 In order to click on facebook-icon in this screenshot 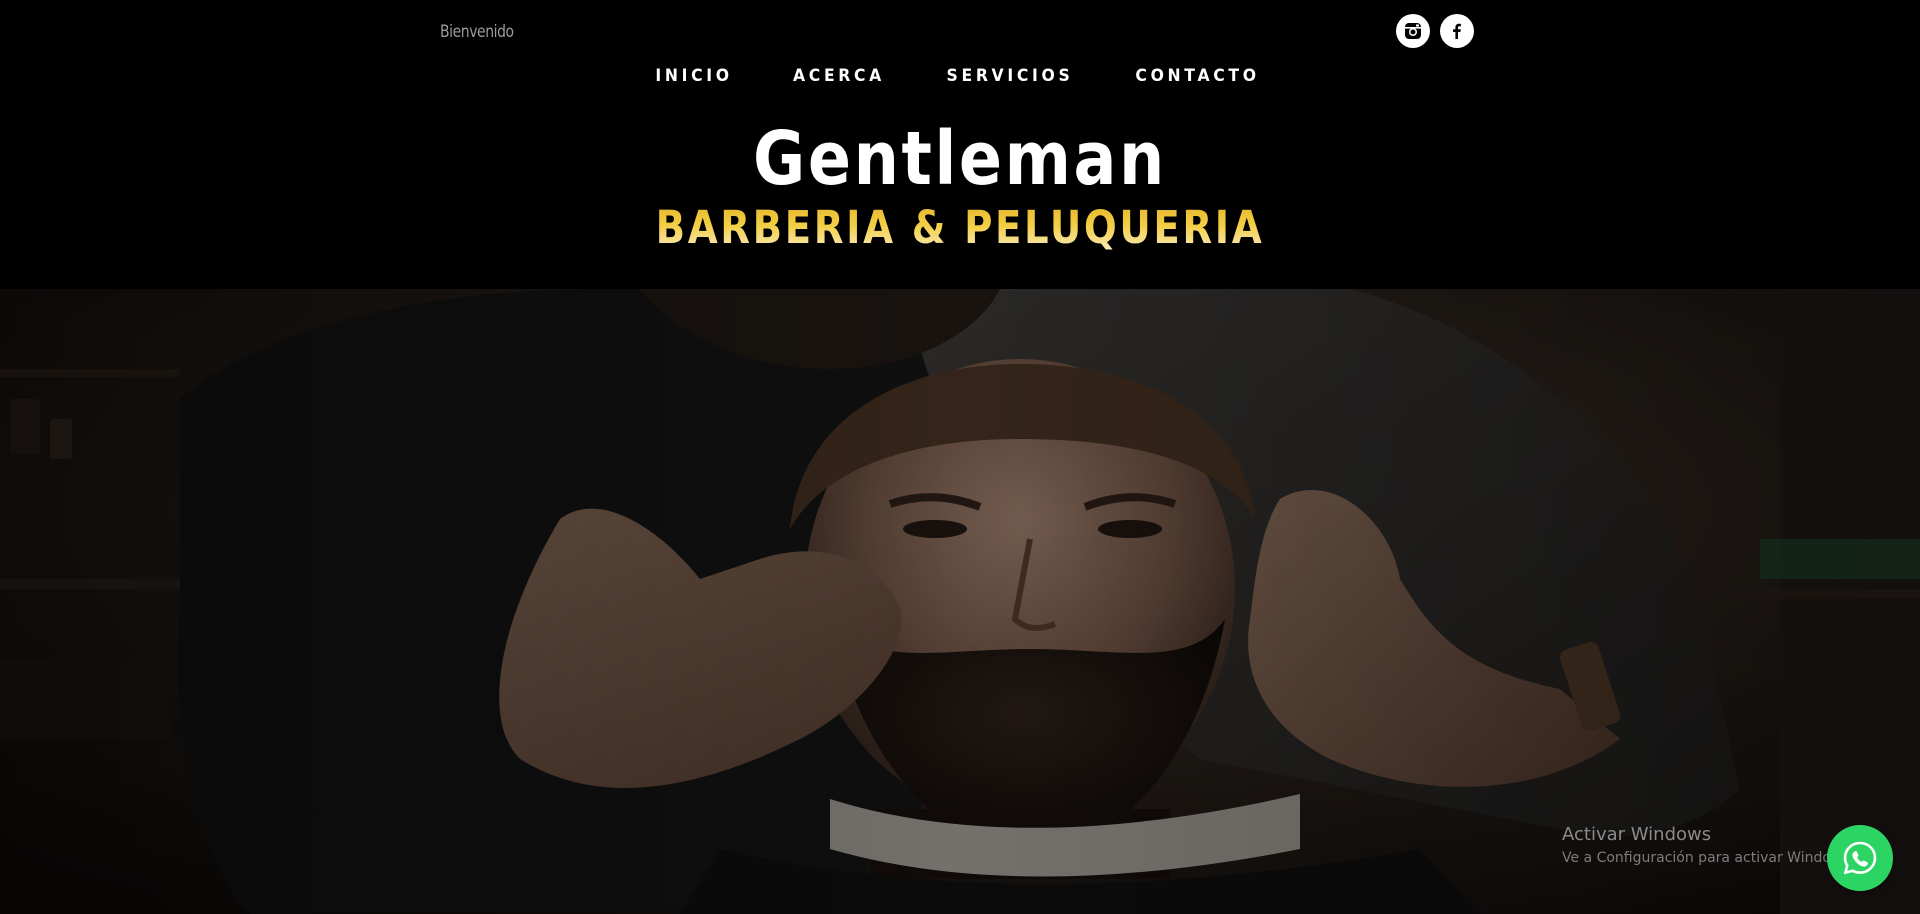, I will do `click(1457, 31)`.